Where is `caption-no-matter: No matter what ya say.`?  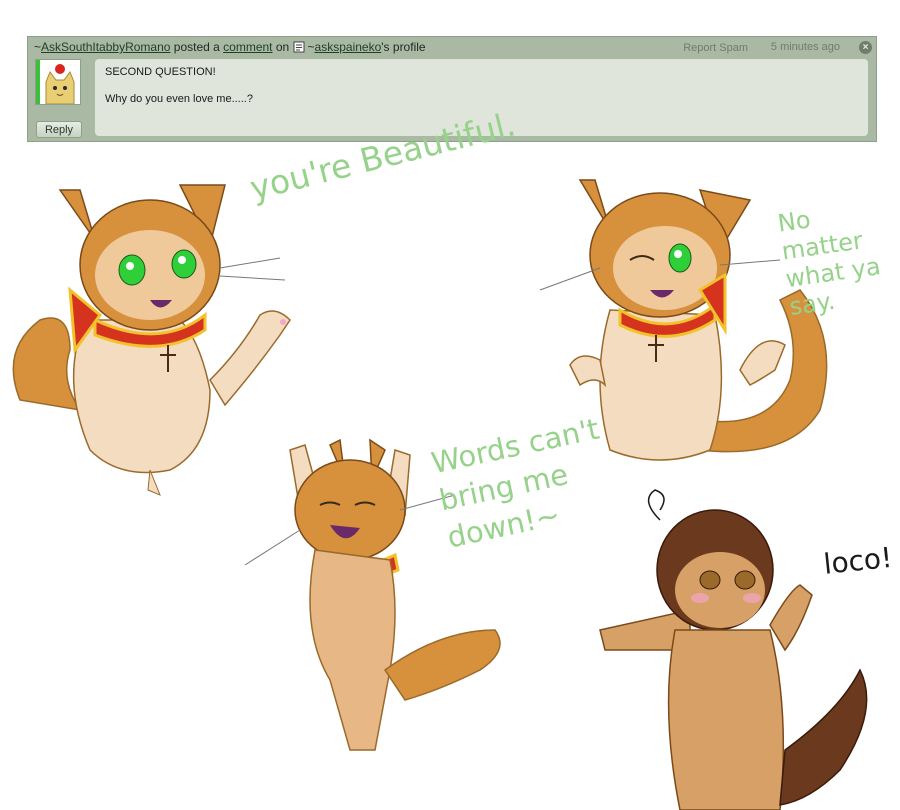
caption-no-matter: No matter what ya say. is located at coordinates (829, 263).